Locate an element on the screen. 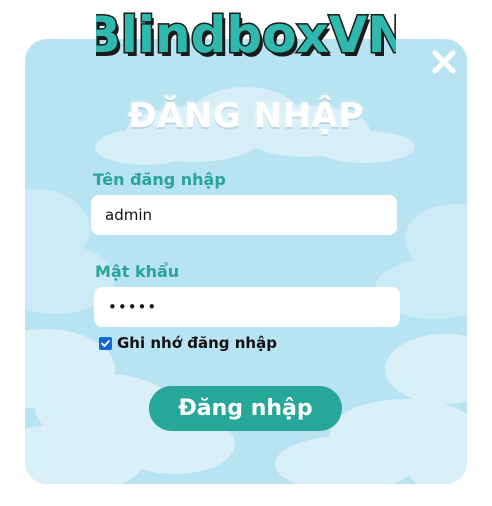 The image size is (492, 506). close-button is located at coordinates (444, 62).